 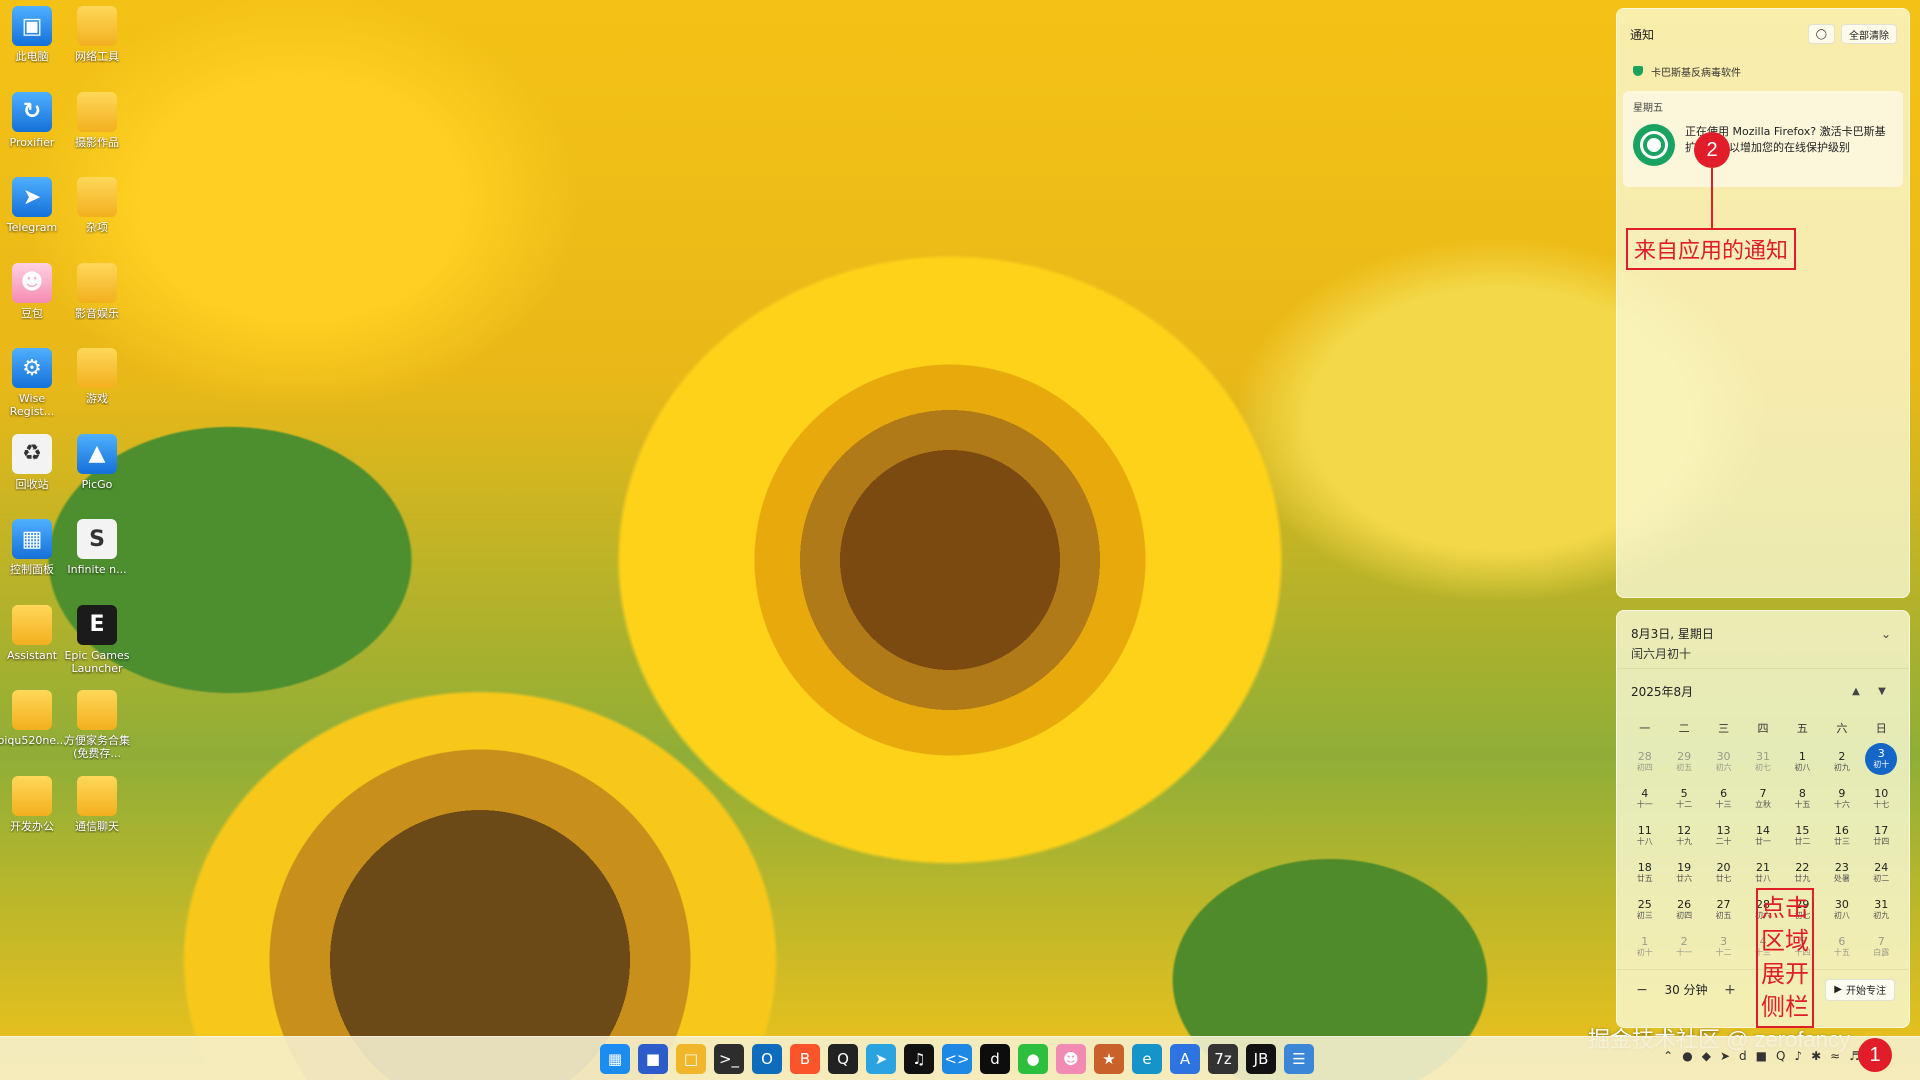 I want to click on doubao-icon: ☻, so click(x=1071, y=1059).